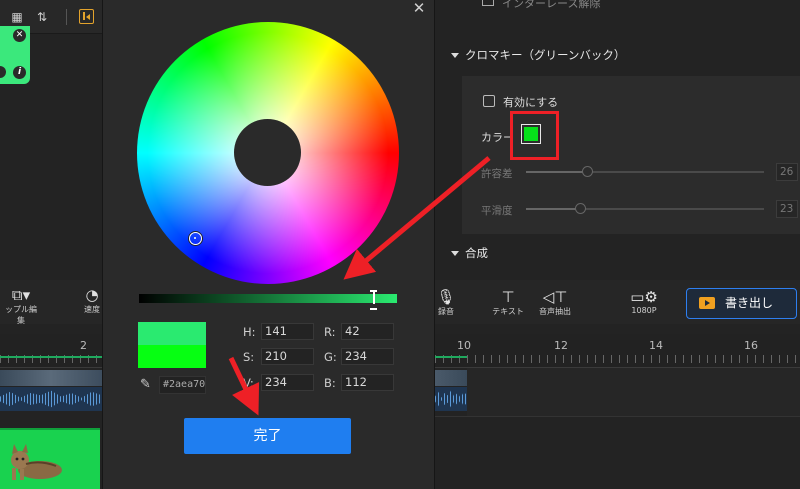 This screenshot has width=800, height=489. Describe the element at coordinates (497, 174) in the screenshot. I see `tolerance-label: 許容差` at that location.